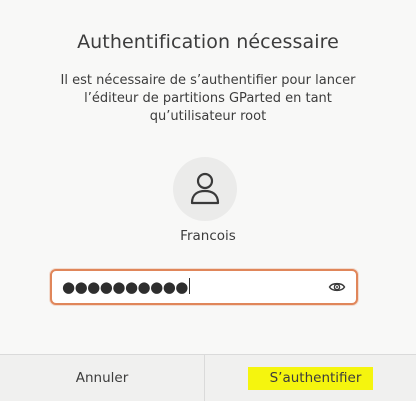 Image resolution: width=416 pixels, height=401 pixels. Describe the element at coordinates (208, 236) in the screenshot. I see `username-label: Francois` at that location.